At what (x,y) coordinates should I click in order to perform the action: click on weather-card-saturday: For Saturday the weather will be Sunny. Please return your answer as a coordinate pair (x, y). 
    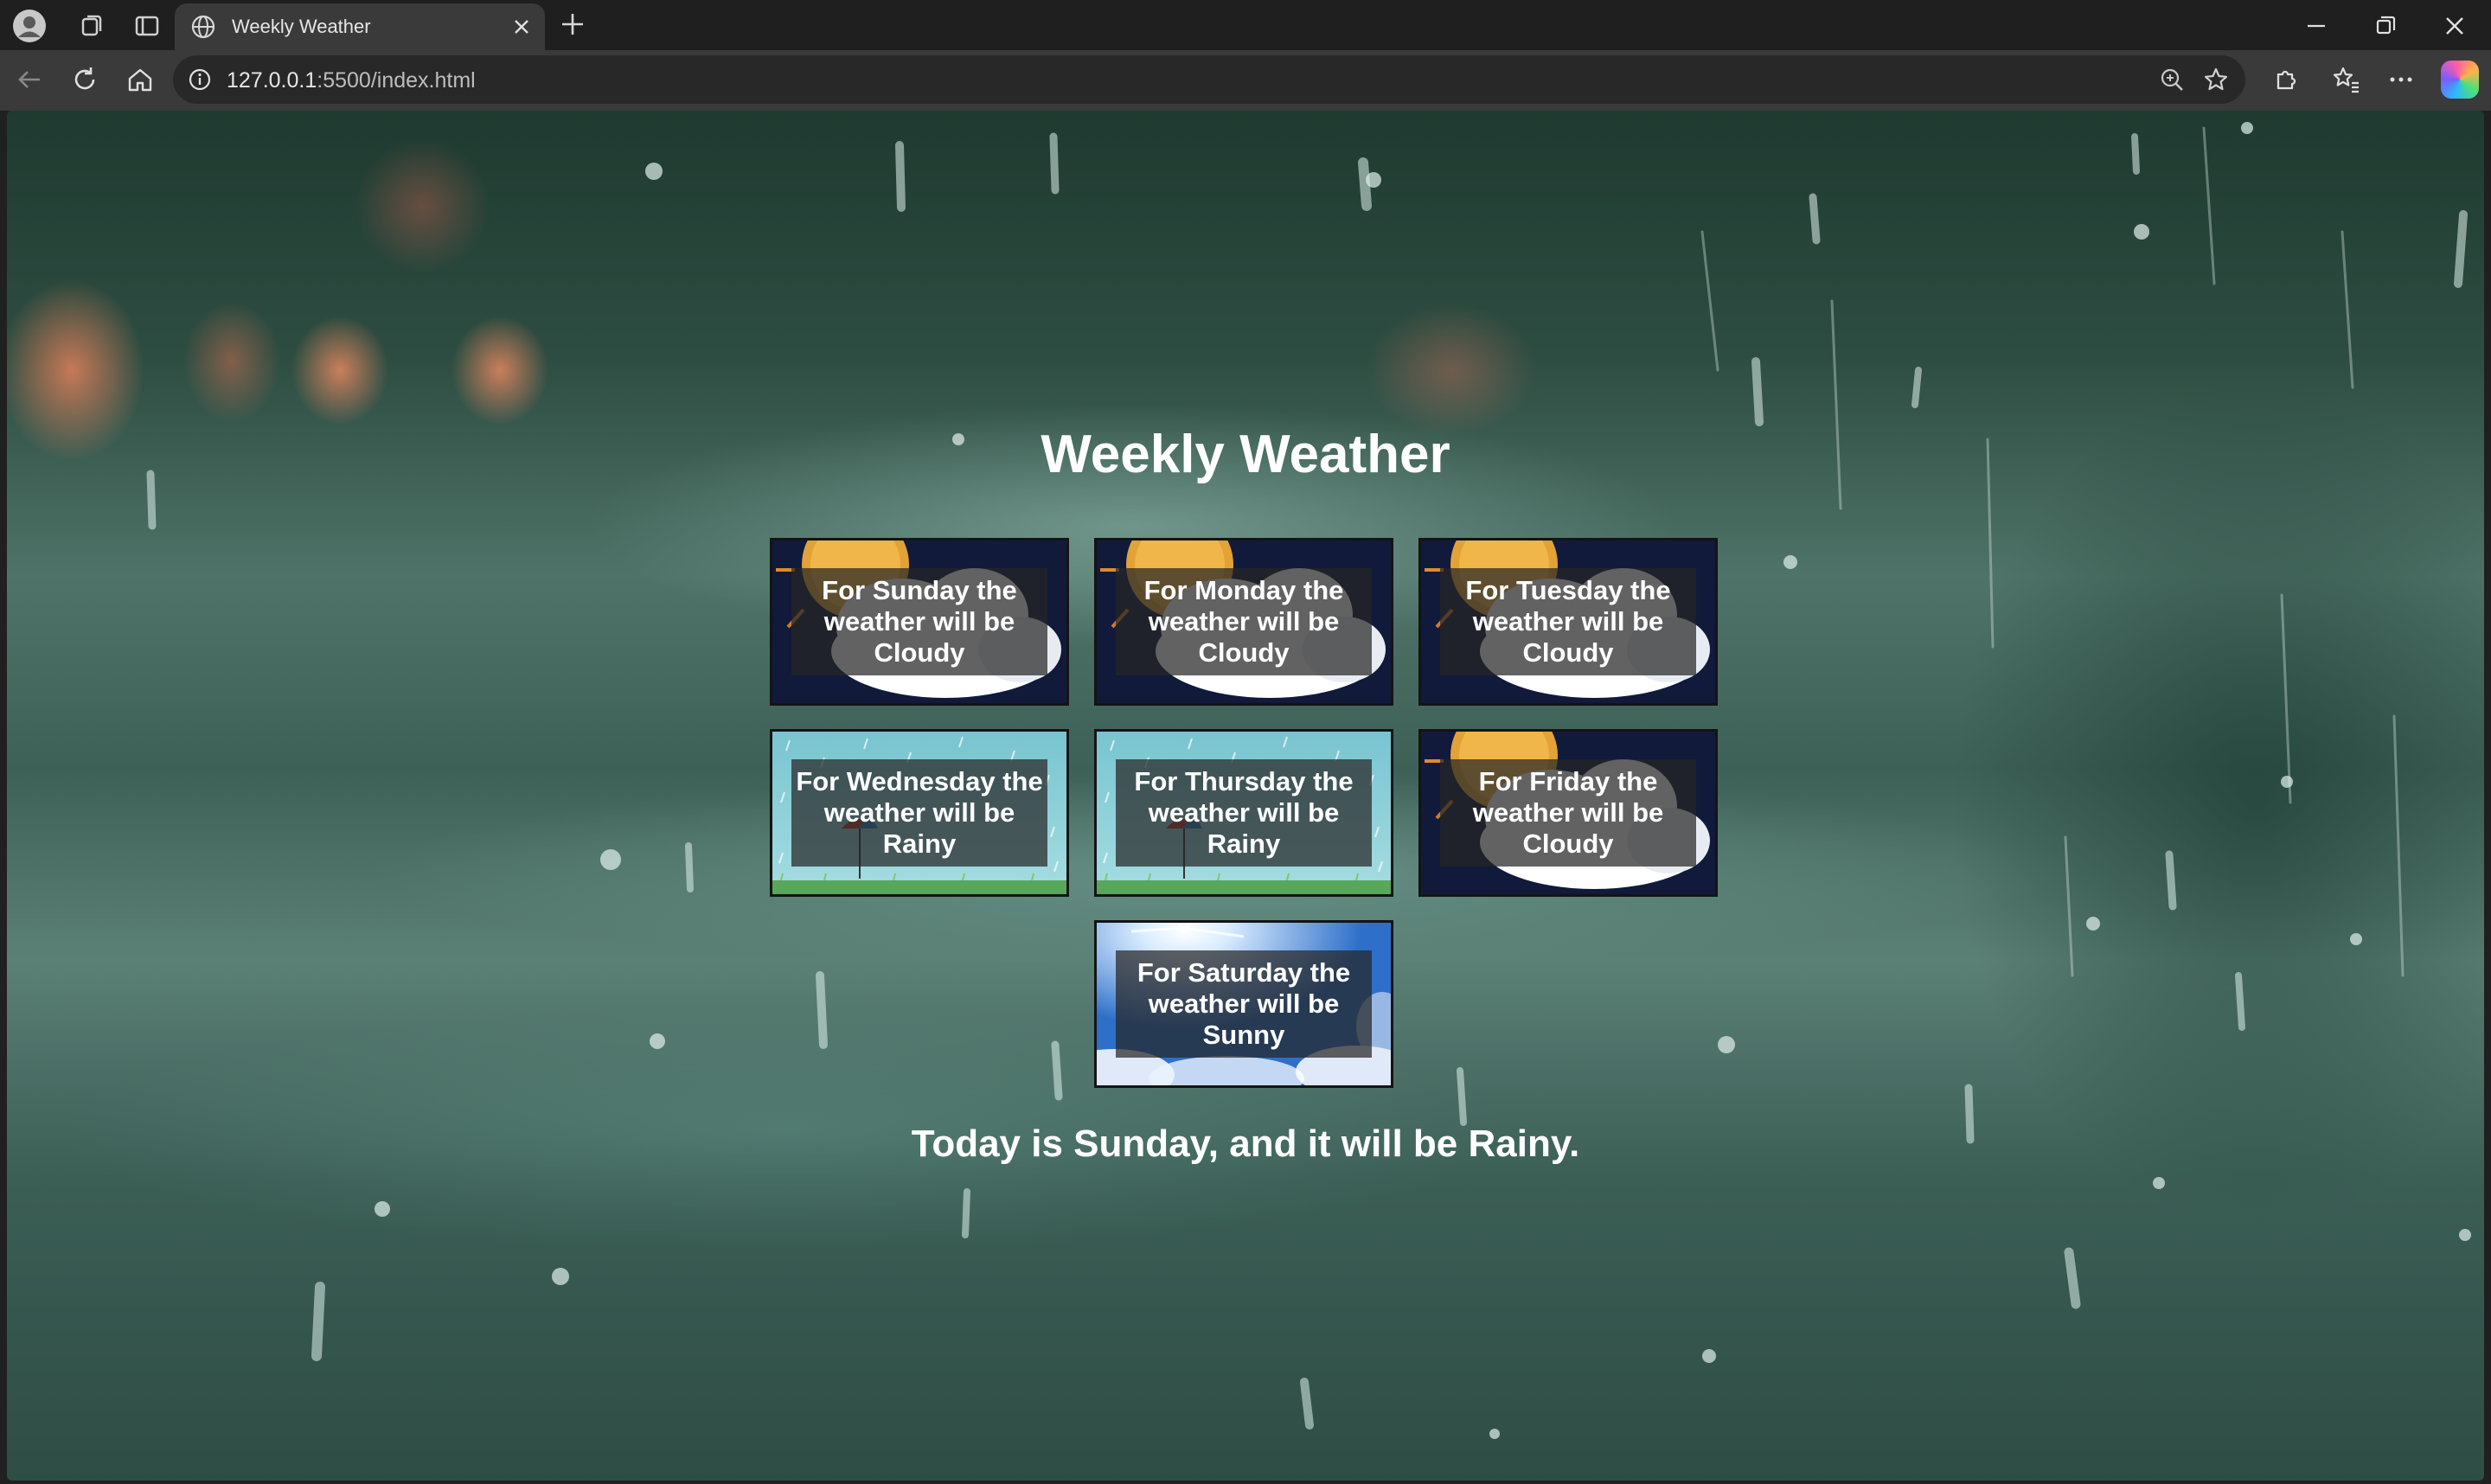
    Looking at the image, I should click on (1243, 1004).